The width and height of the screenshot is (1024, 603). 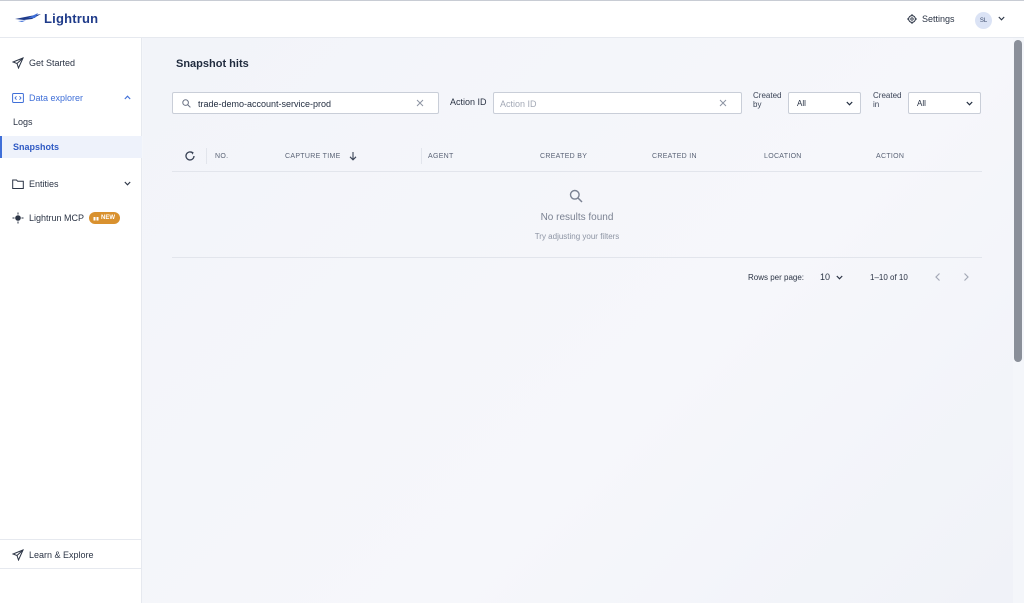 What do you see at coordinates (353, 156) in the screenshot?
I see `arrow-down-icon` at bounding box center [353, 156].